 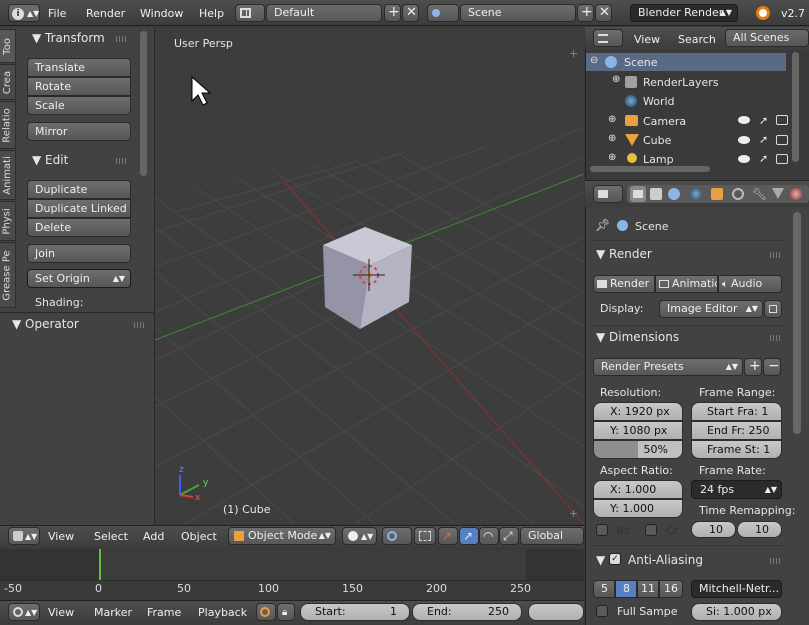 What do you see at coordinates (658, 159) in the screenshot?
I see `outliner-item-lamp: Lamp` at bounding box center [658, 159].